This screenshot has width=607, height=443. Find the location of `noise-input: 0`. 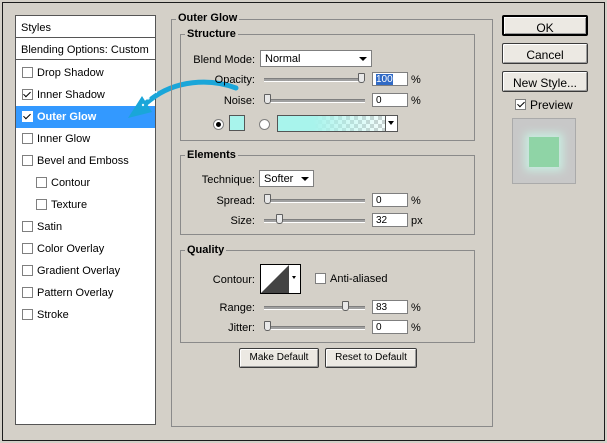

noise-input: 0 is located at coordinates (390, 100).